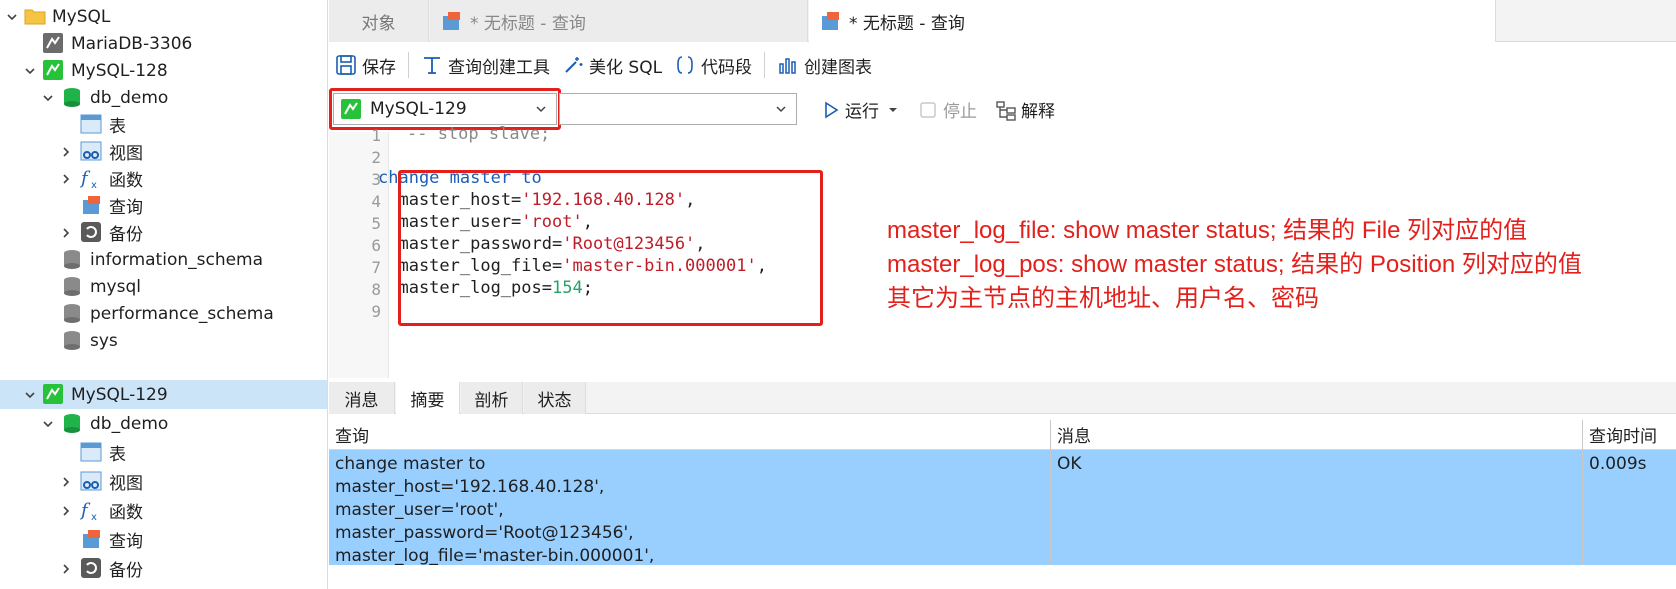  Describe the element at coordinates (1629, 507) in the screenshot. I see `table-cell-query-time: 0.009s` at that location.